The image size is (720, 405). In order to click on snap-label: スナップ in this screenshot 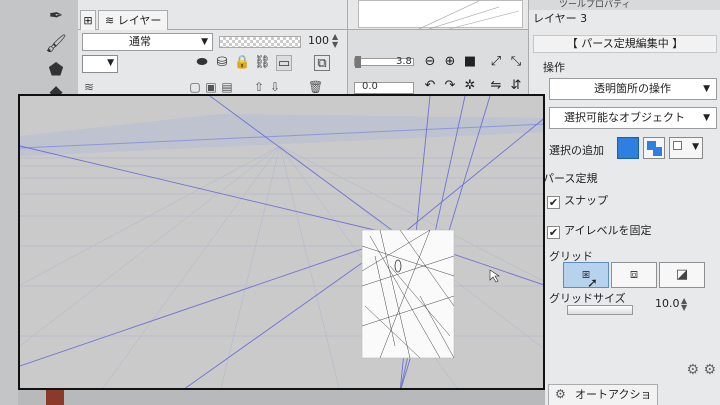, I will do `click(586, 200)`.